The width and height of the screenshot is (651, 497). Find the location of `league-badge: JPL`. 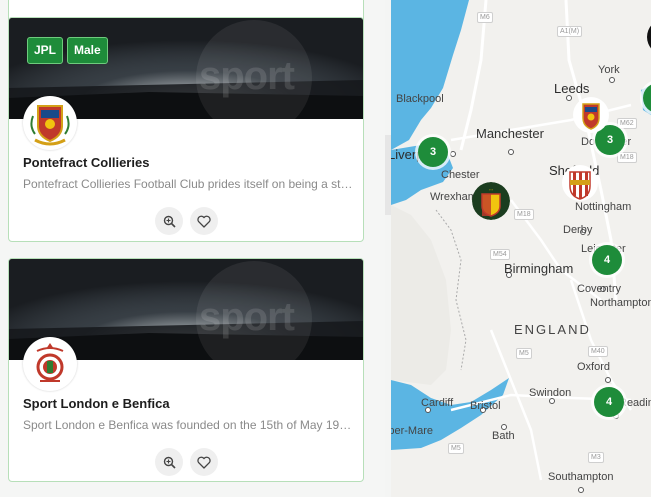

league-badge: JPL is located at coordinates (45, 50).